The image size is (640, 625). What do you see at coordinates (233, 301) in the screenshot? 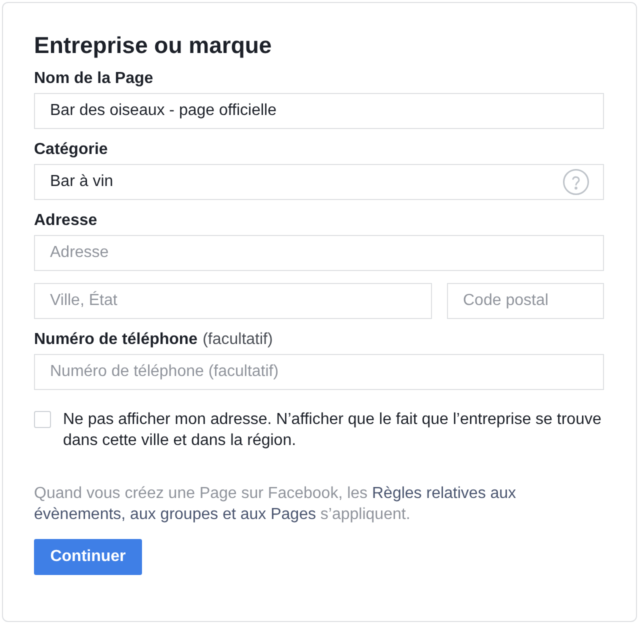
I see `input-field: Ville, État` at bounding box center [233, 301].